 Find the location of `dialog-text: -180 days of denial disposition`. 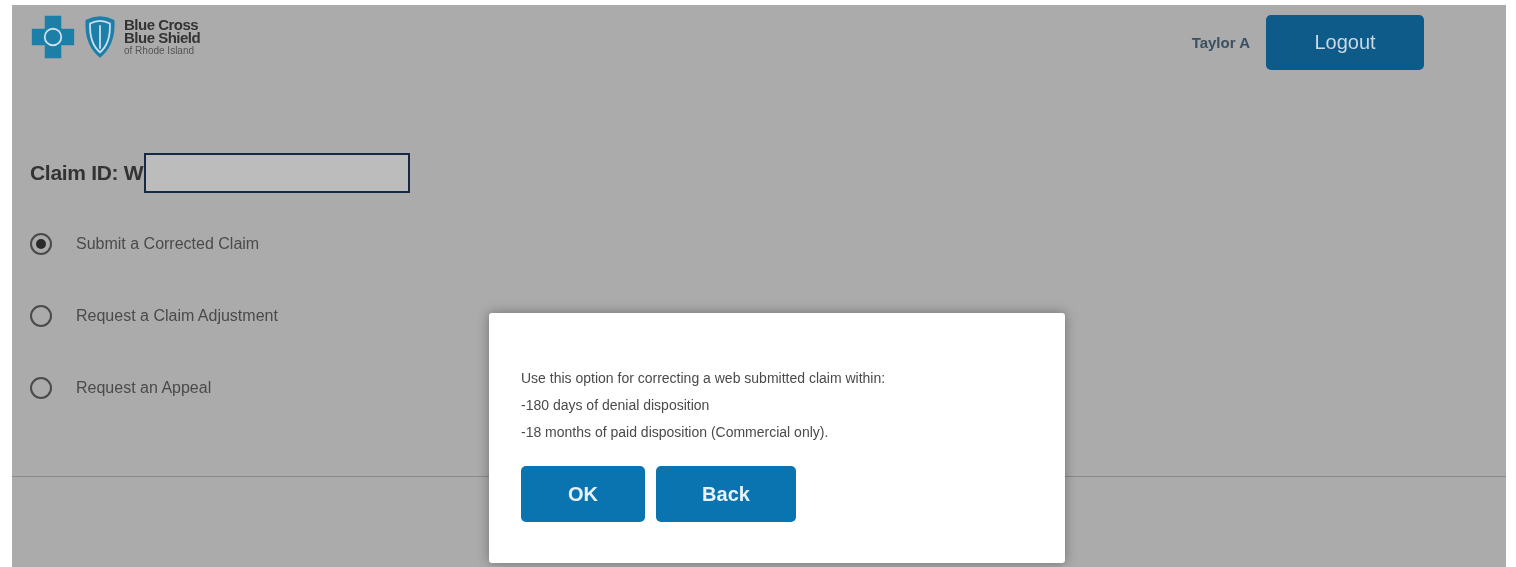

dialog-text: -180 days of denial disposition is located at coordinates (616, 405).